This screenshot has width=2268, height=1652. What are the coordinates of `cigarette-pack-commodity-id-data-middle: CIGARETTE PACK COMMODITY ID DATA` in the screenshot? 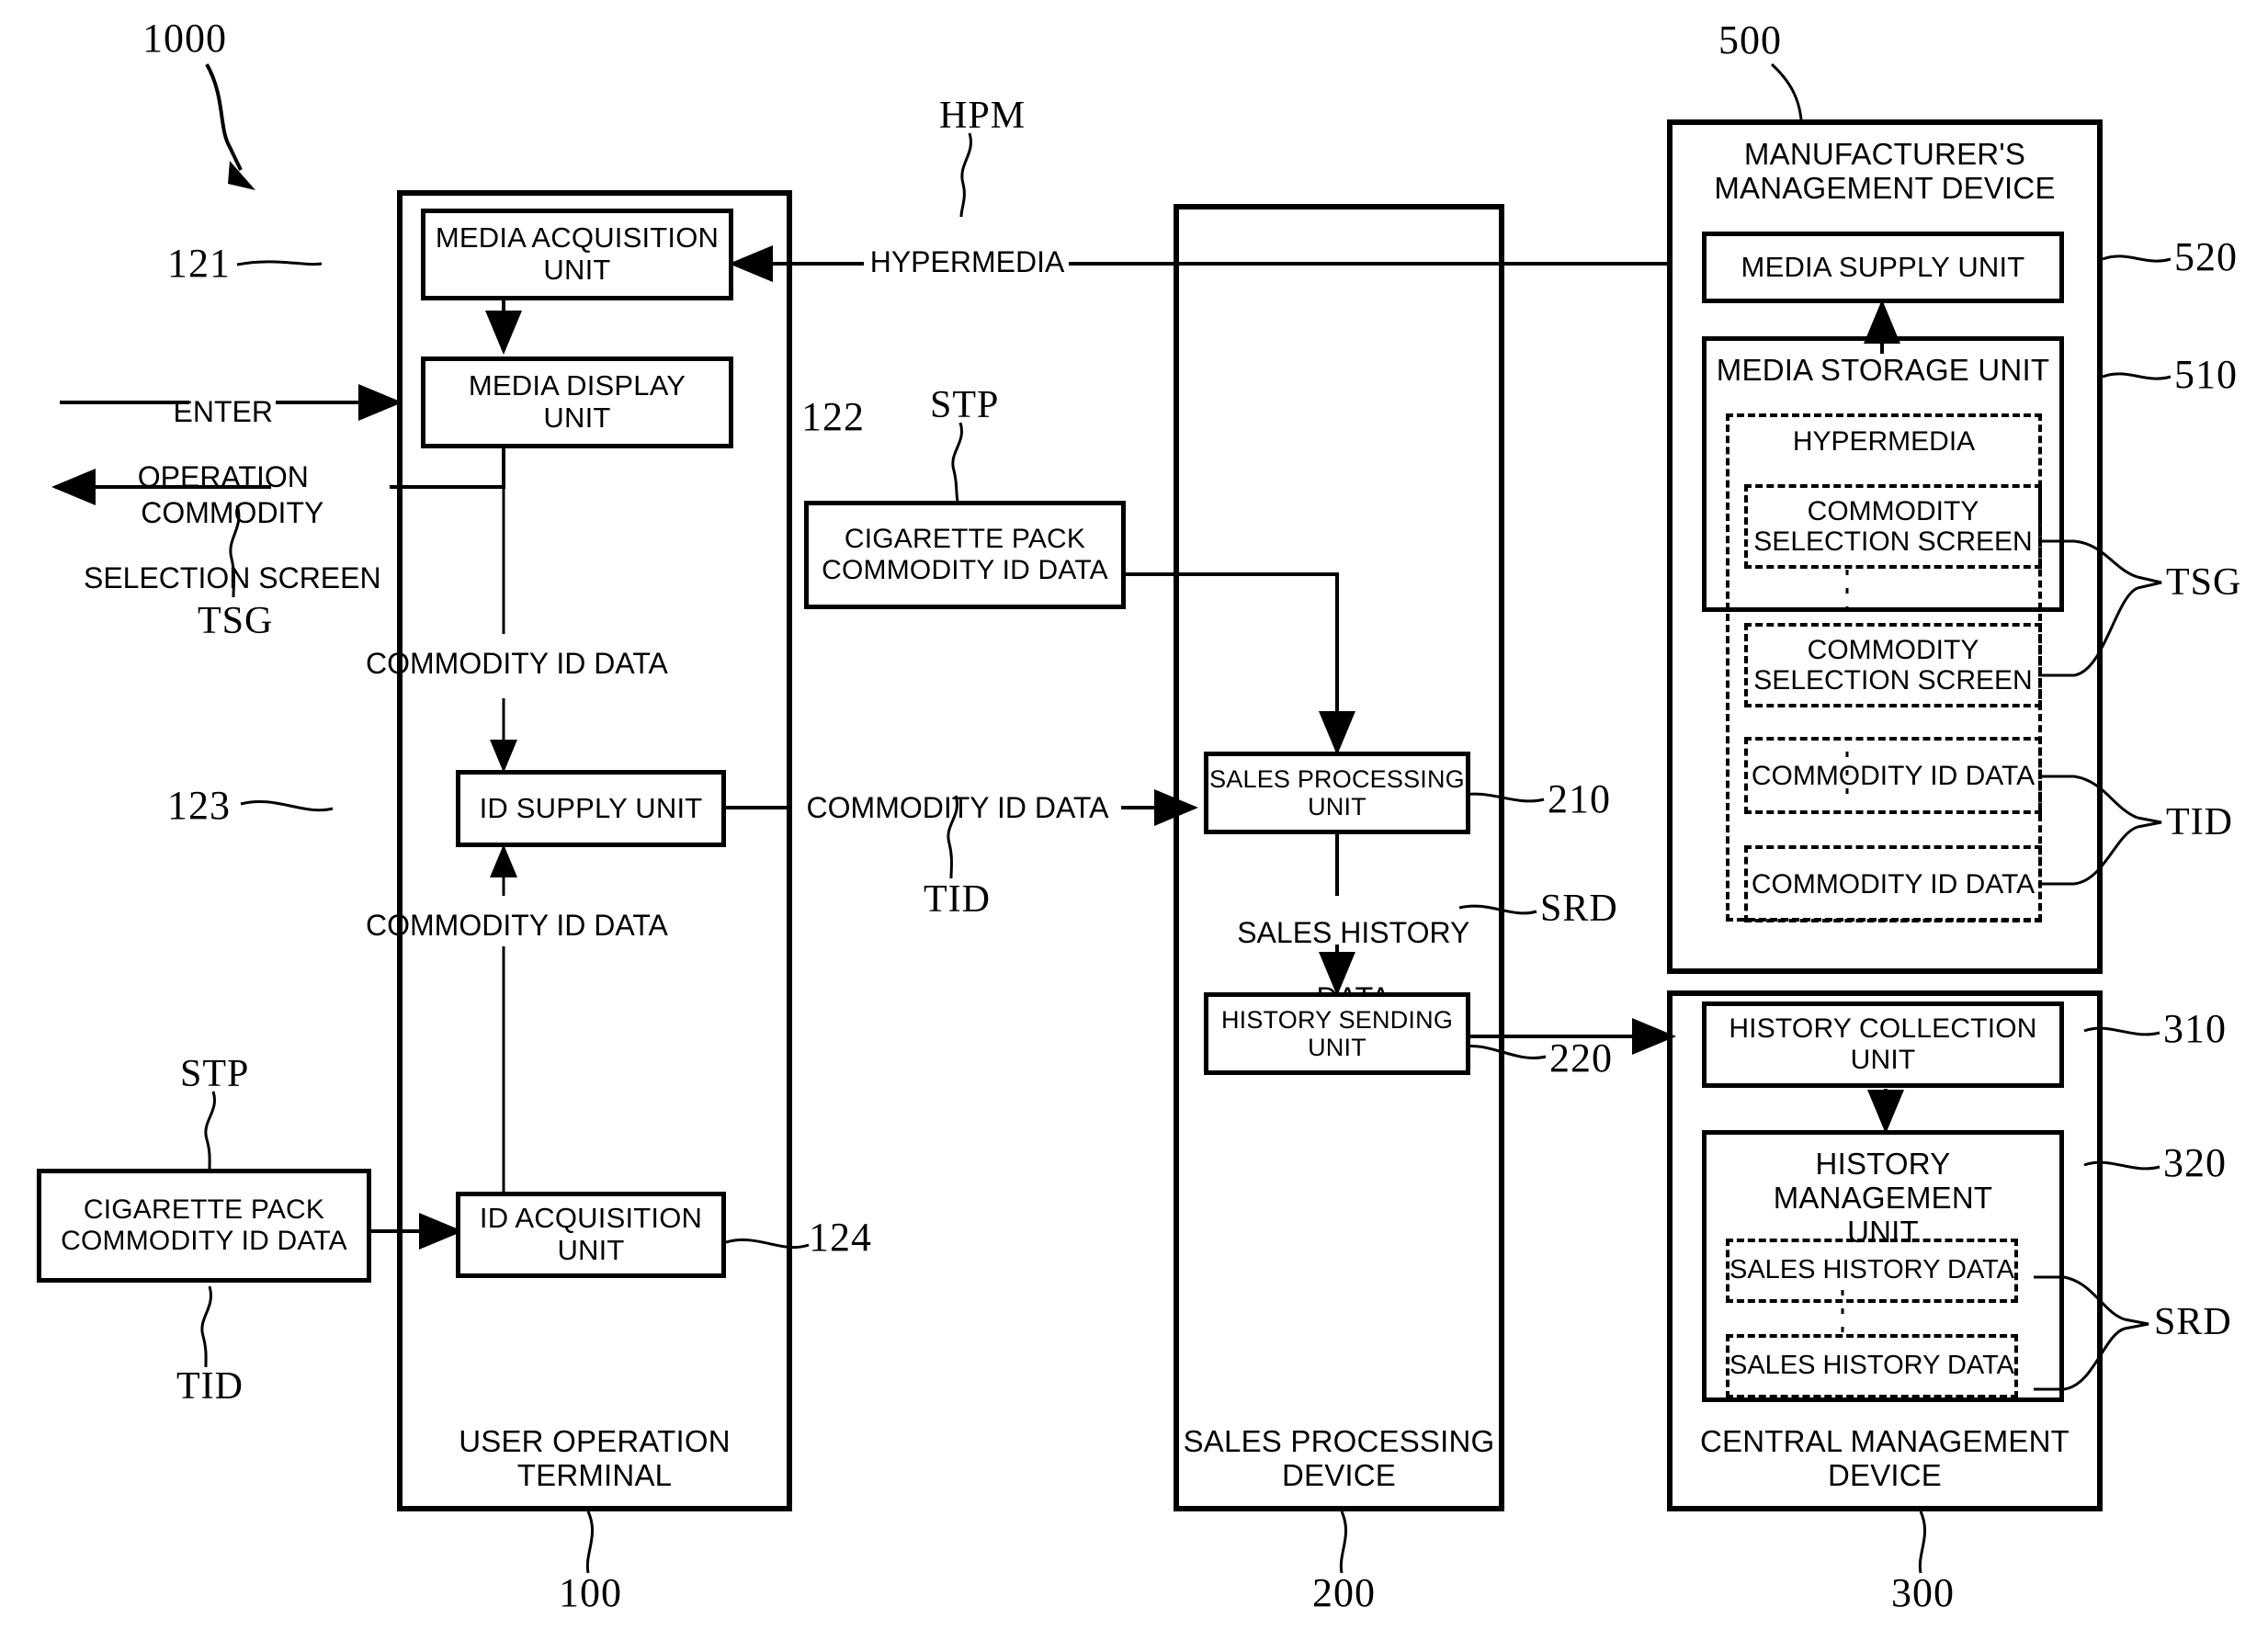 It's located at (965, 555).